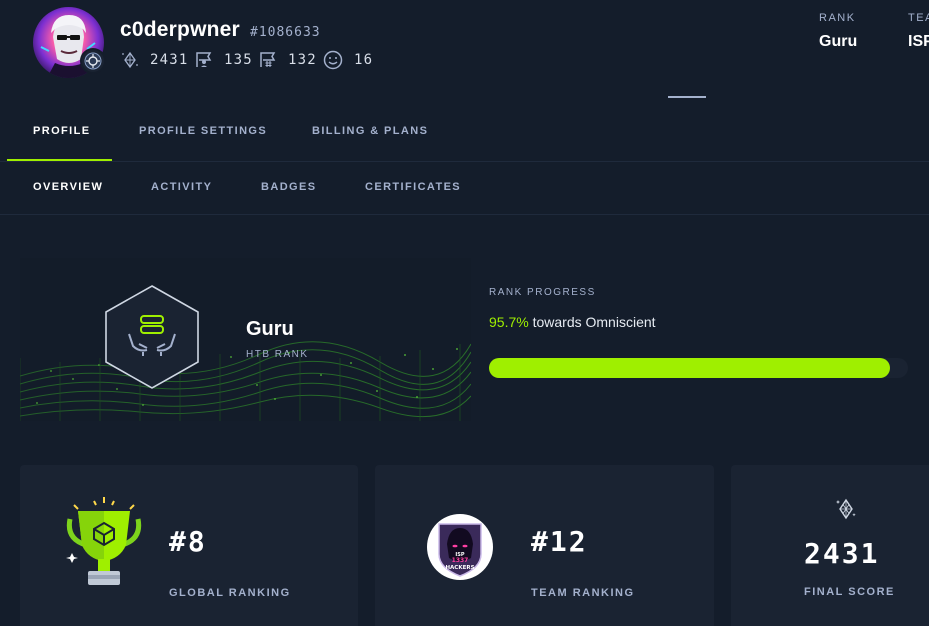 The width and height of the screenshot is (929, 626). I want to click on user-flag-icon, so click(204, 60).